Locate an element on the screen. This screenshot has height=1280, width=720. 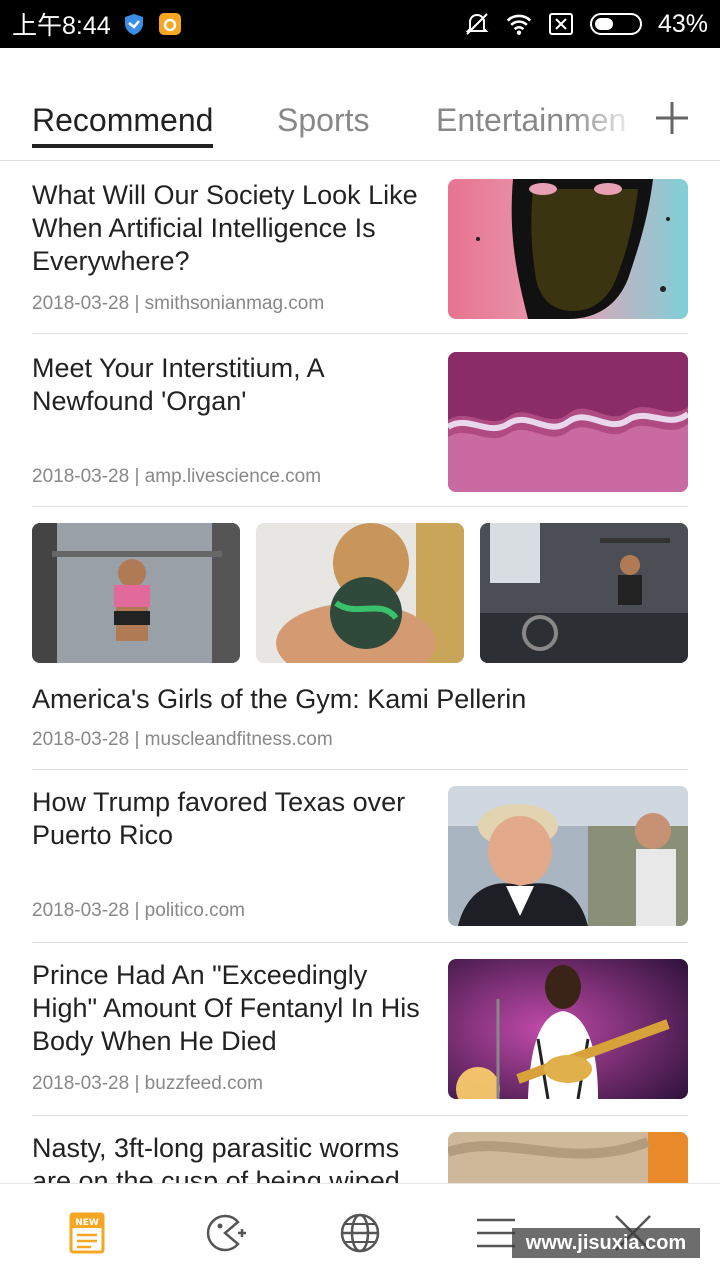
category-tabs: Recommend Sports Entertainmen is located at coordinates (360, 104).